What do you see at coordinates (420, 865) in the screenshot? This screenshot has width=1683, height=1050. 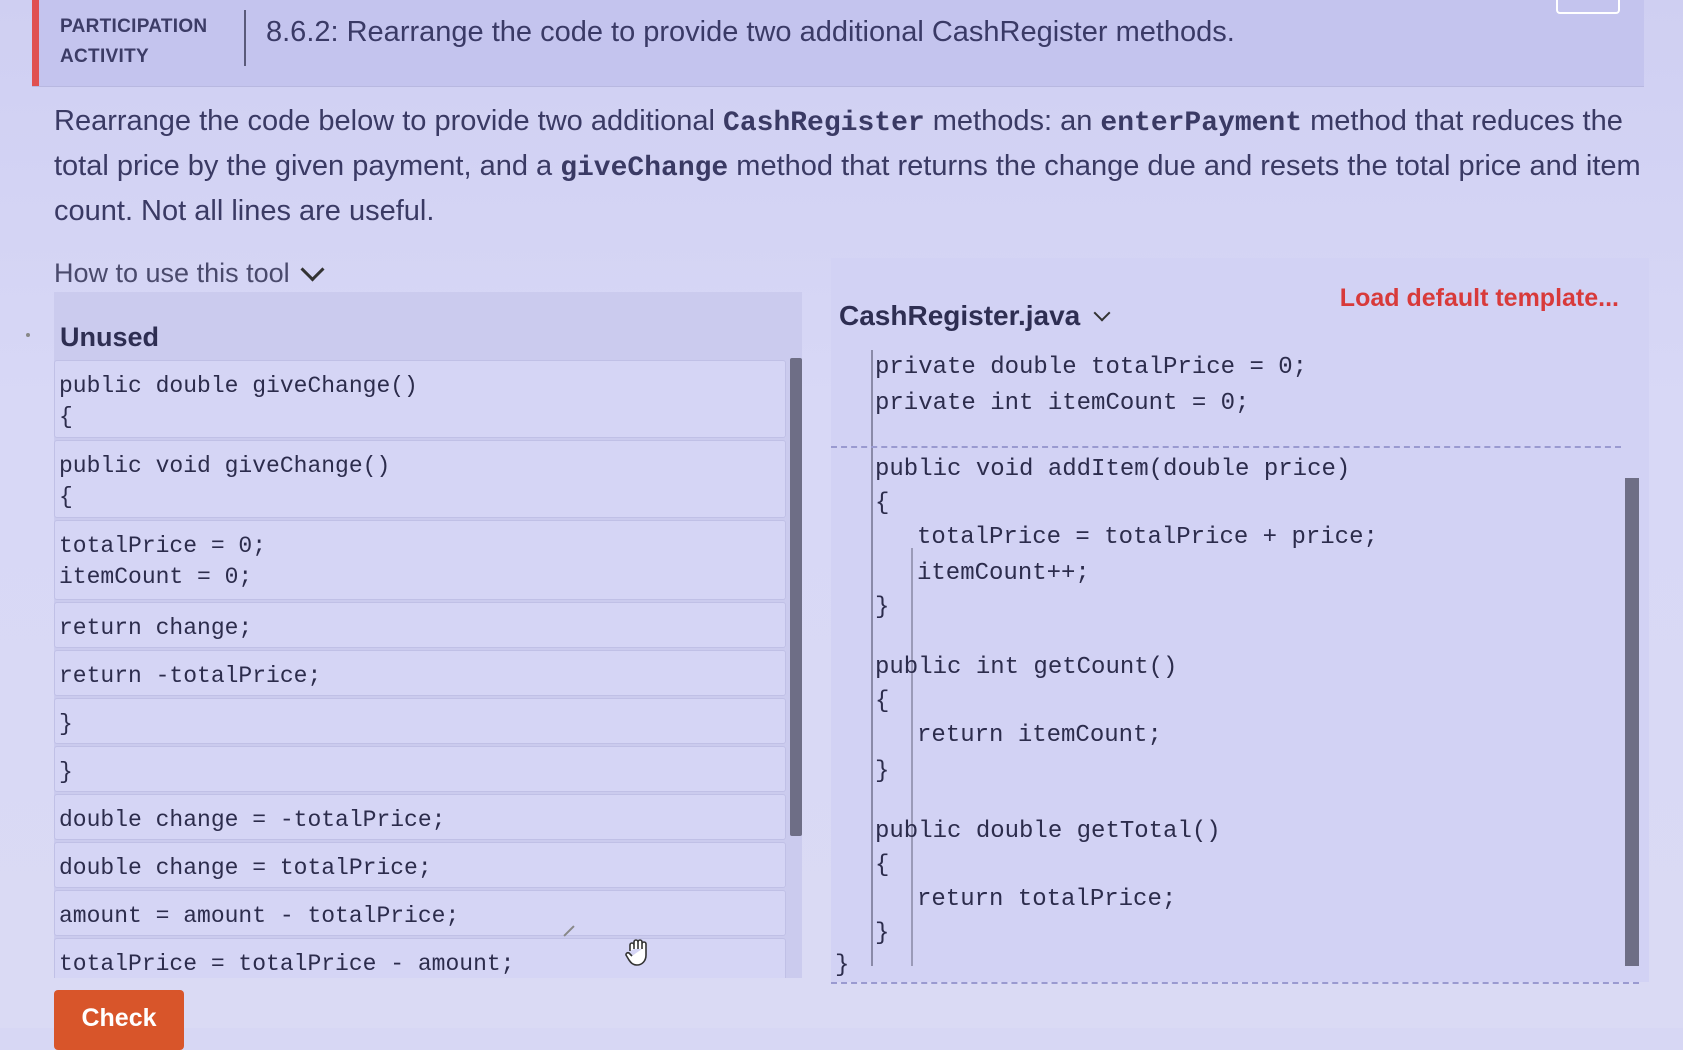 I see `code-block: double change = totalPrice;` at bounding box center [420, 865].